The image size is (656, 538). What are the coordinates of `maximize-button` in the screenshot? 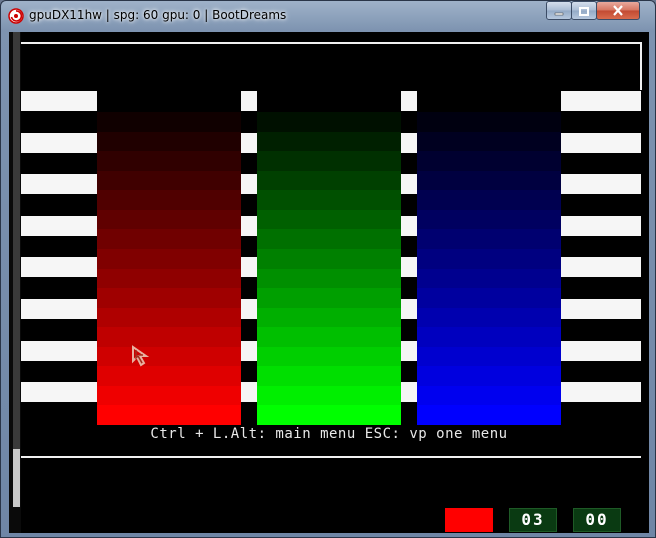 It's located at (584, 10).